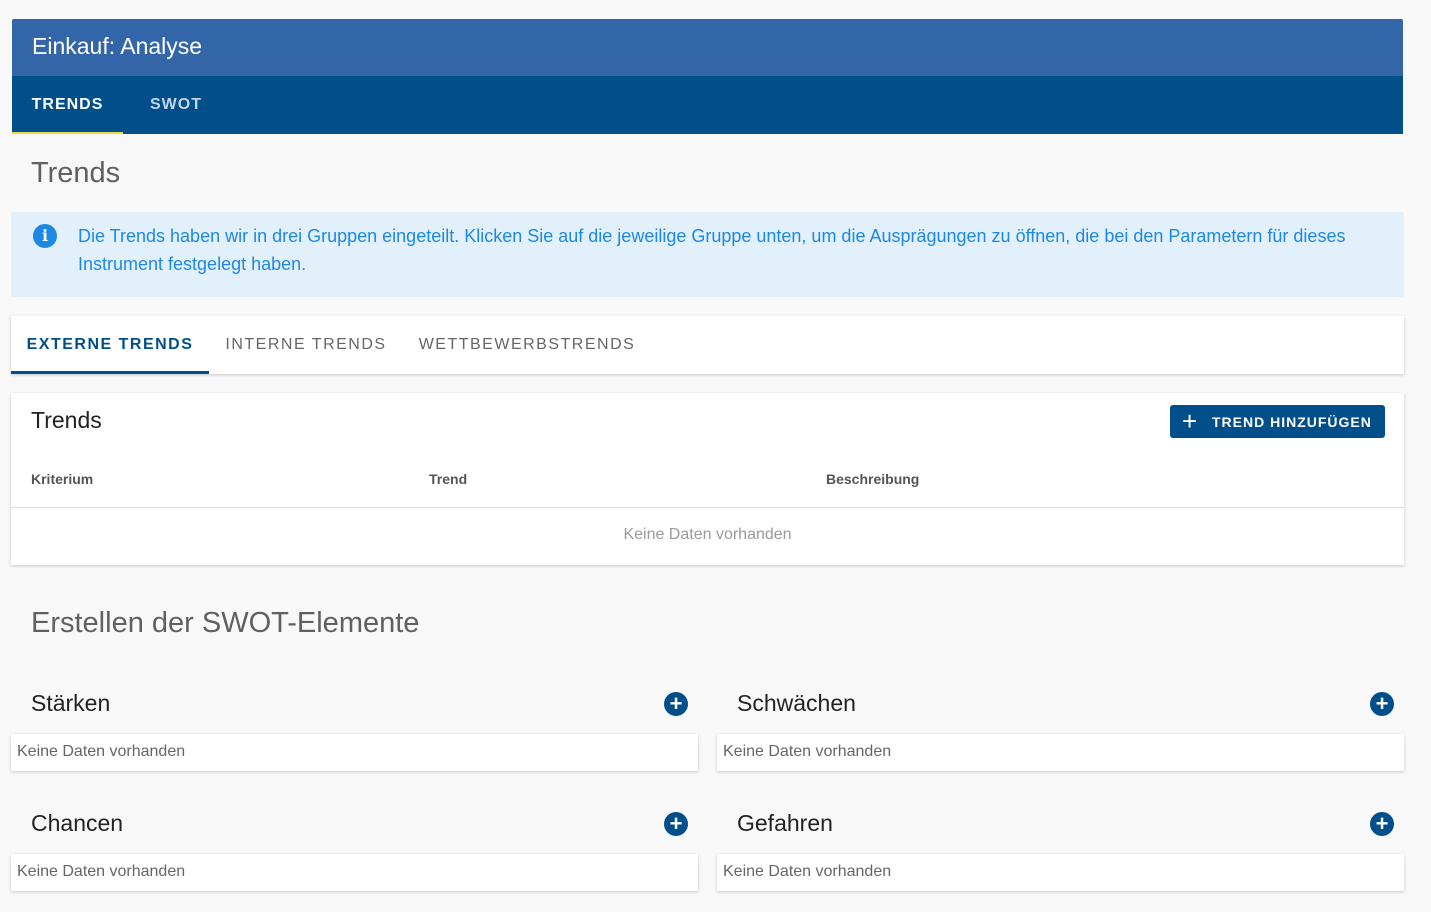 The height and width of the screenshot is (912, 1431). What do you see at coordinates (807, 871) in the screenshot?
I see `swot-gefahren-empty: Keine Daten vorhanden` at bounding box center [807, 871].